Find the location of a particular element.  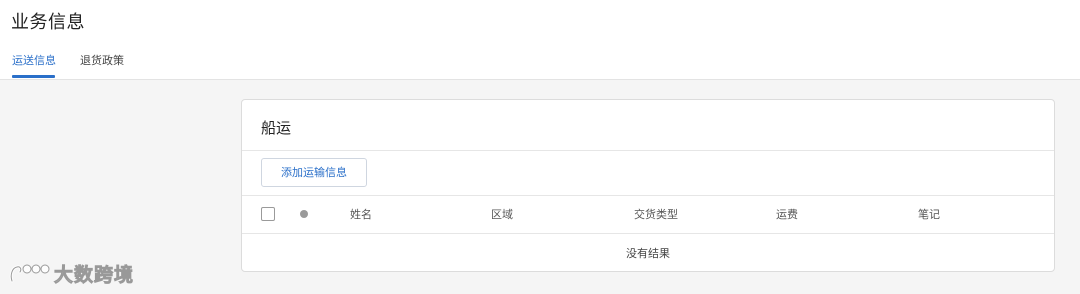

select-all-checkbox is located at coordinates (268, 214).